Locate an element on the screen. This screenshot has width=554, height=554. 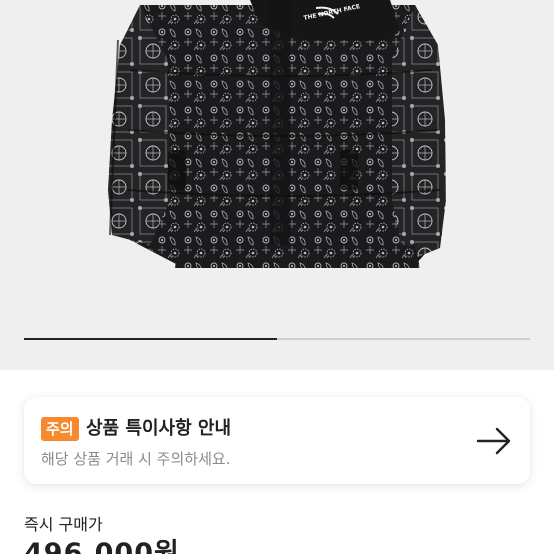
carousel-progress-track is located at coordinates (277, 339).